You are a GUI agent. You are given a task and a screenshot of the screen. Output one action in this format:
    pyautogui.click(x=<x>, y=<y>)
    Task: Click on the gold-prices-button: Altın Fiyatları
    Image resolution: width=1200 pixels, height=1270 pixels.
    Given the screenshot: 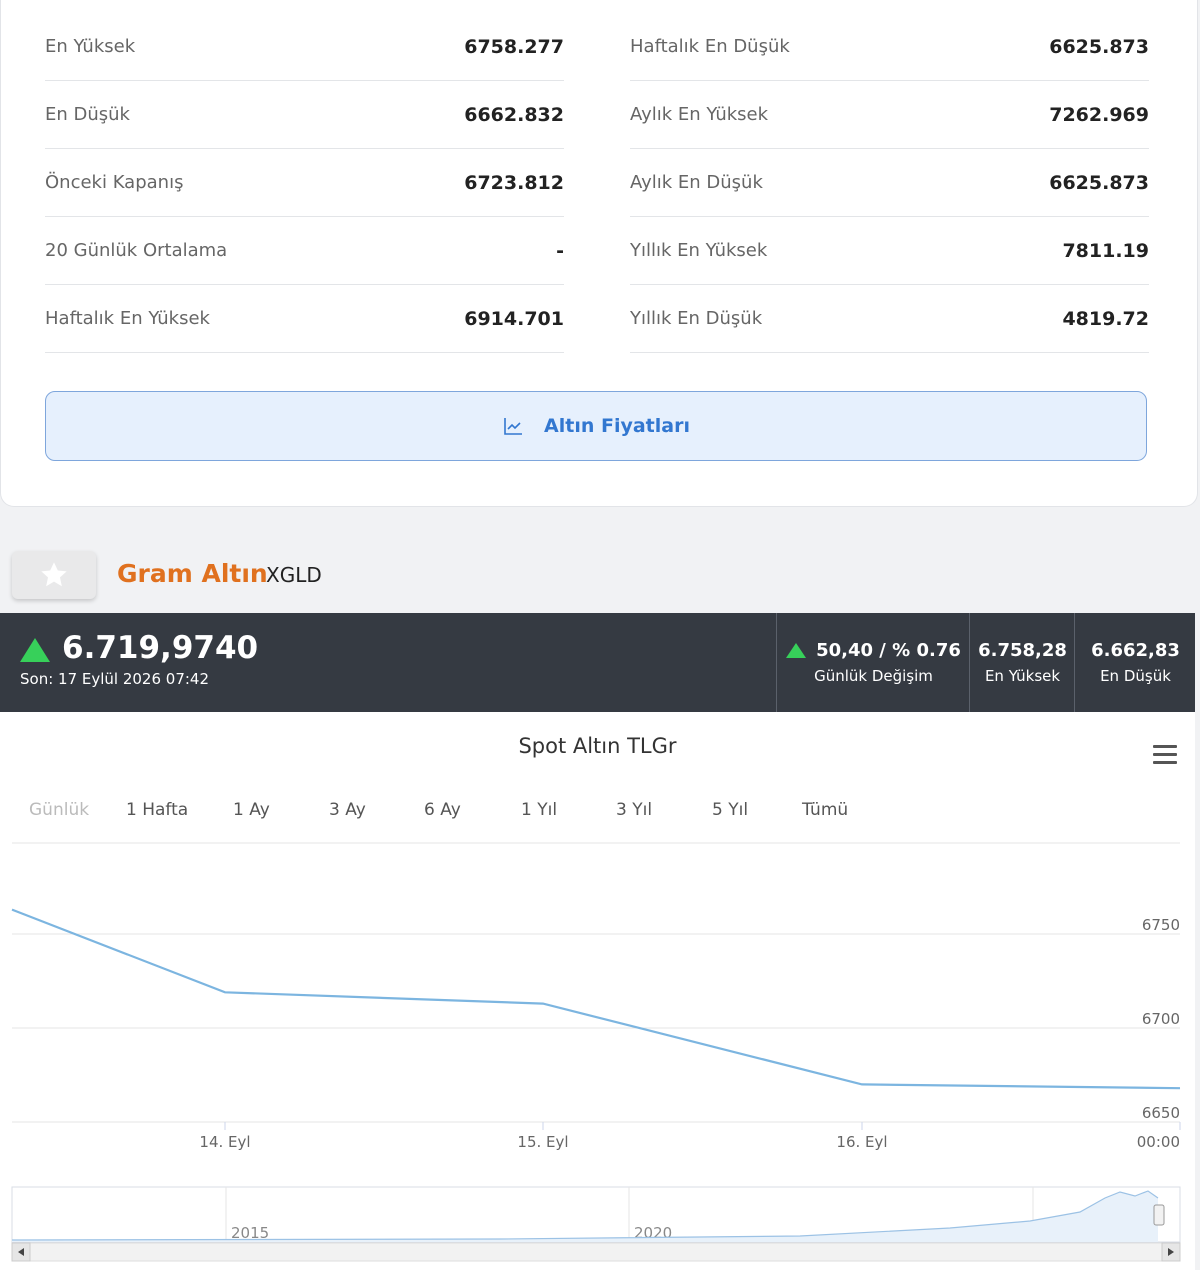 What is the action you would take?
    pyautogui.click(x=596, y=426)
    